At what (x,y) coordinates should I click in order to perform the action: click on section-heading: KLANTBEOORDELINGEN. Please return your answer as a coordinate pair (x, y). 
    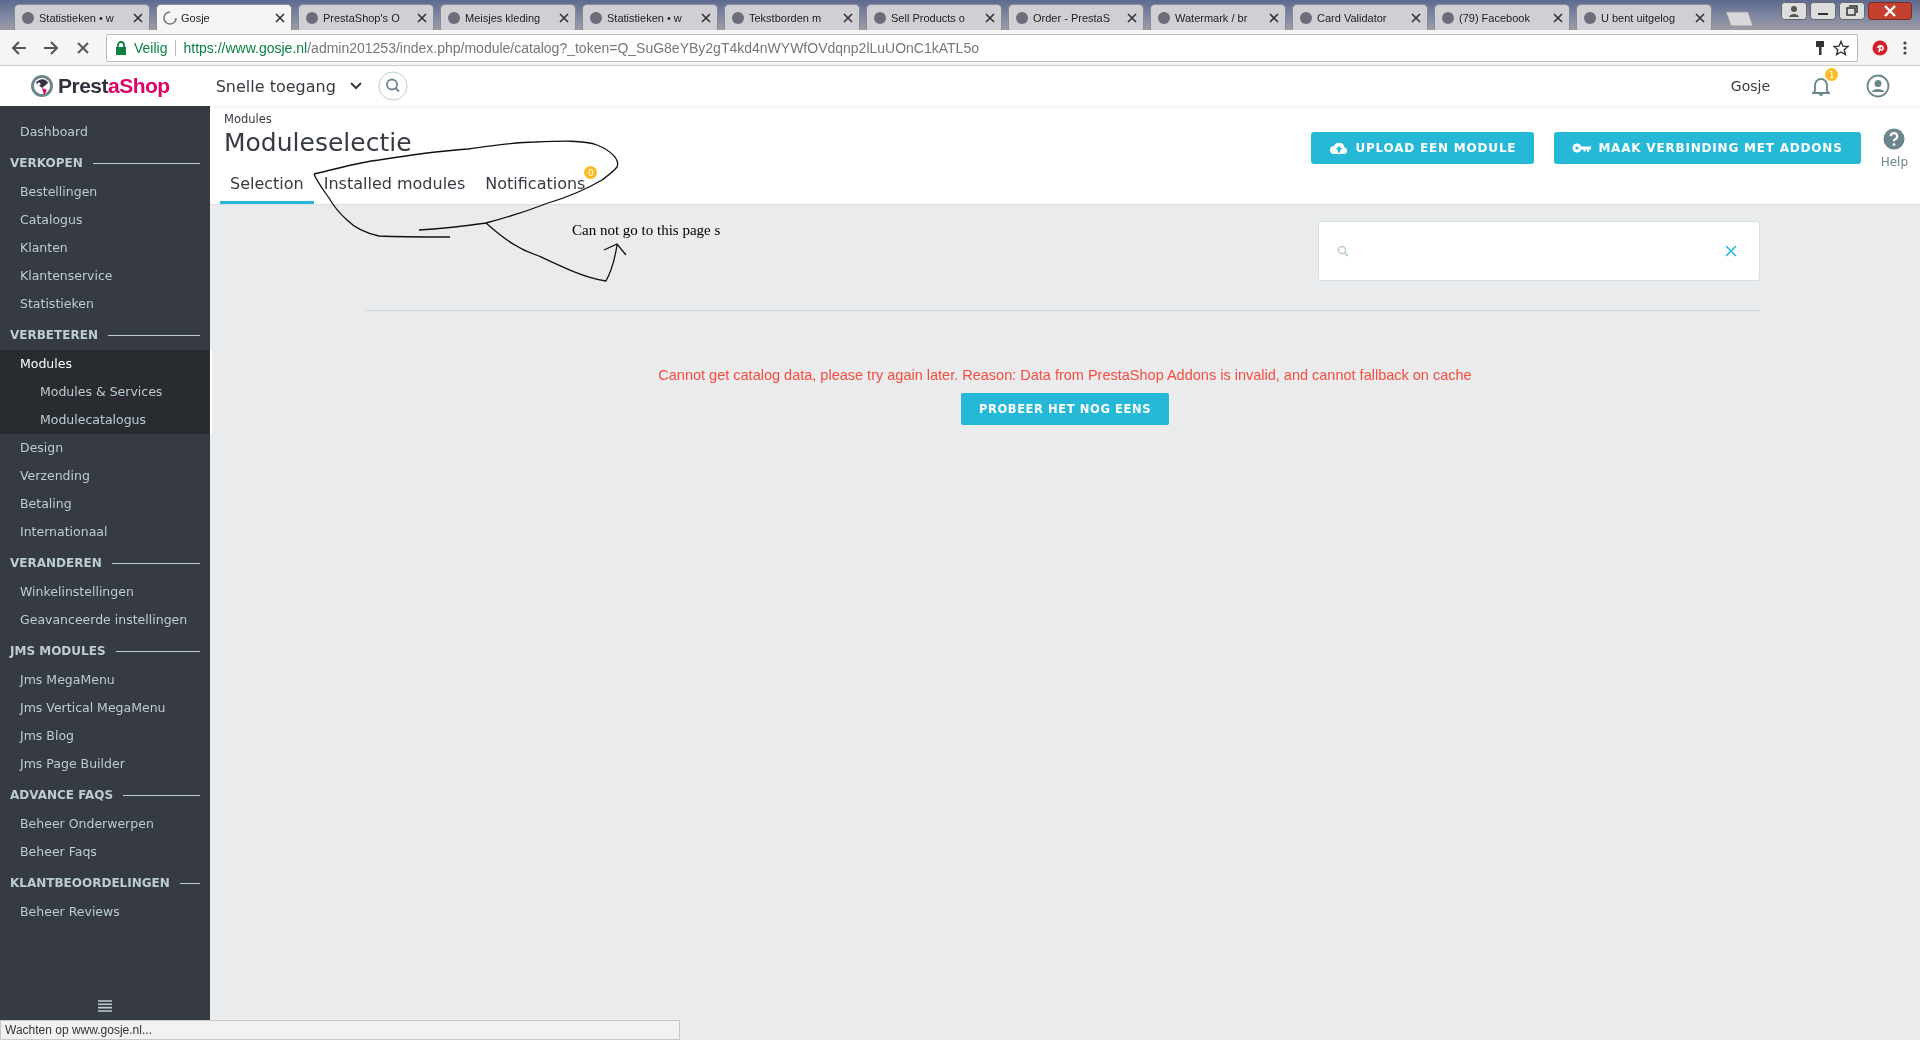
    Looking at the image, I should click on (90, 883).